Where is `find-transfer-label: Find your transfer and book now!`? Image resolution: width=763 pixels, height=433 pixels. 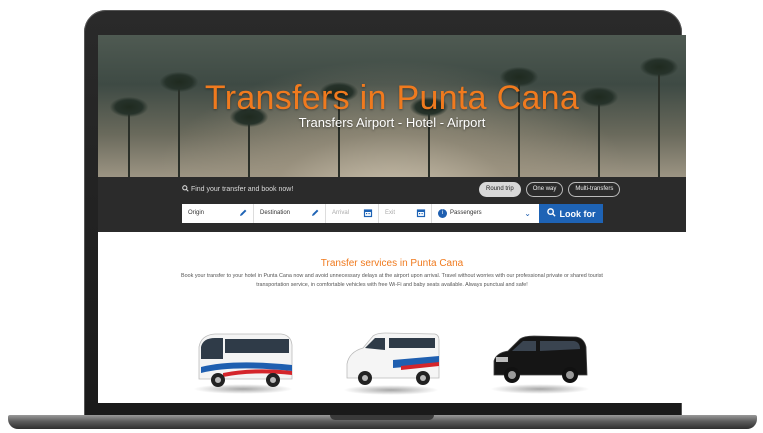
find-transfer-label: Find your transfer and book now! is located at coordinates (237, 189).